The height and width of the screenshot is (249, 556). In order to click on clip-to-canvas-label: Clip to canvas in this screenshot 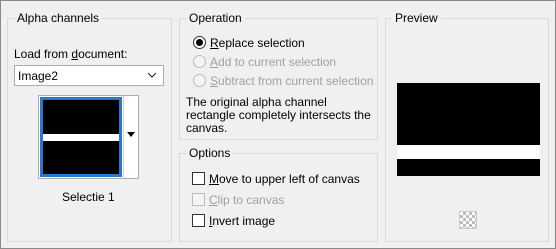, I will do `click(246, 200)`.